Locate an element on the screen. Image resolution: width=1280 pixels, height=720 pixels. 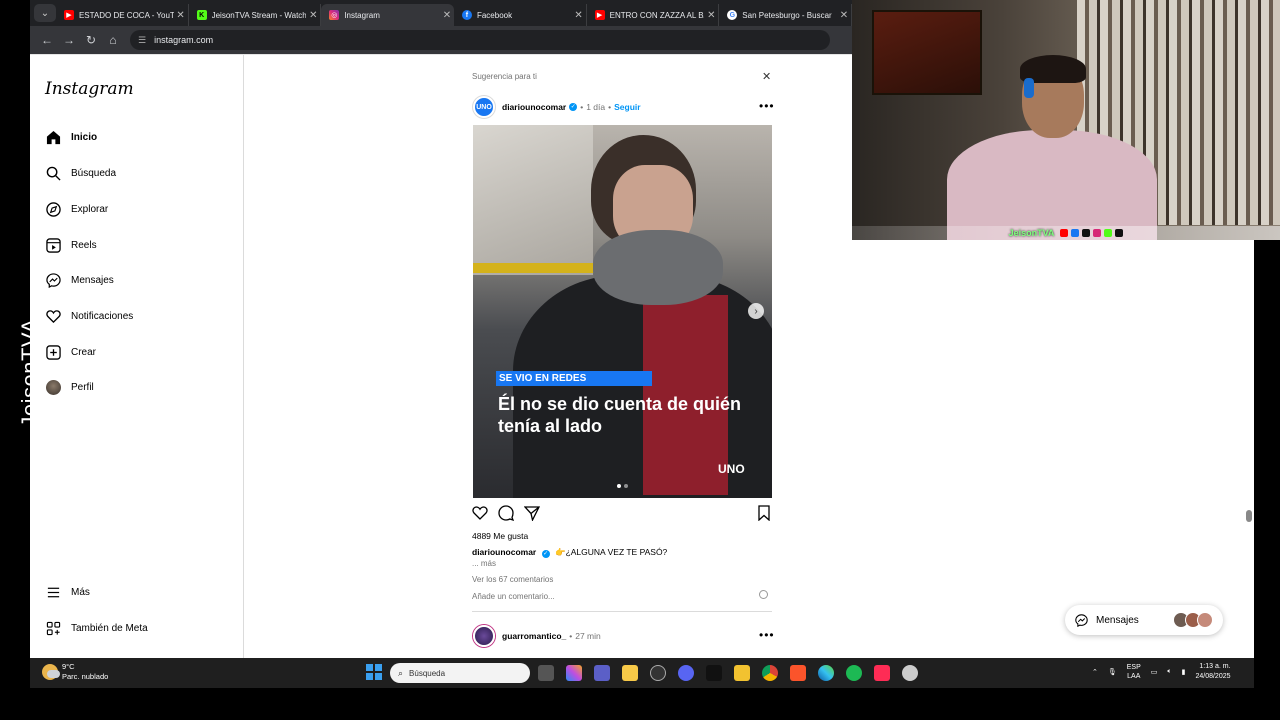
edge-icon is located at coordinates (826, 673).